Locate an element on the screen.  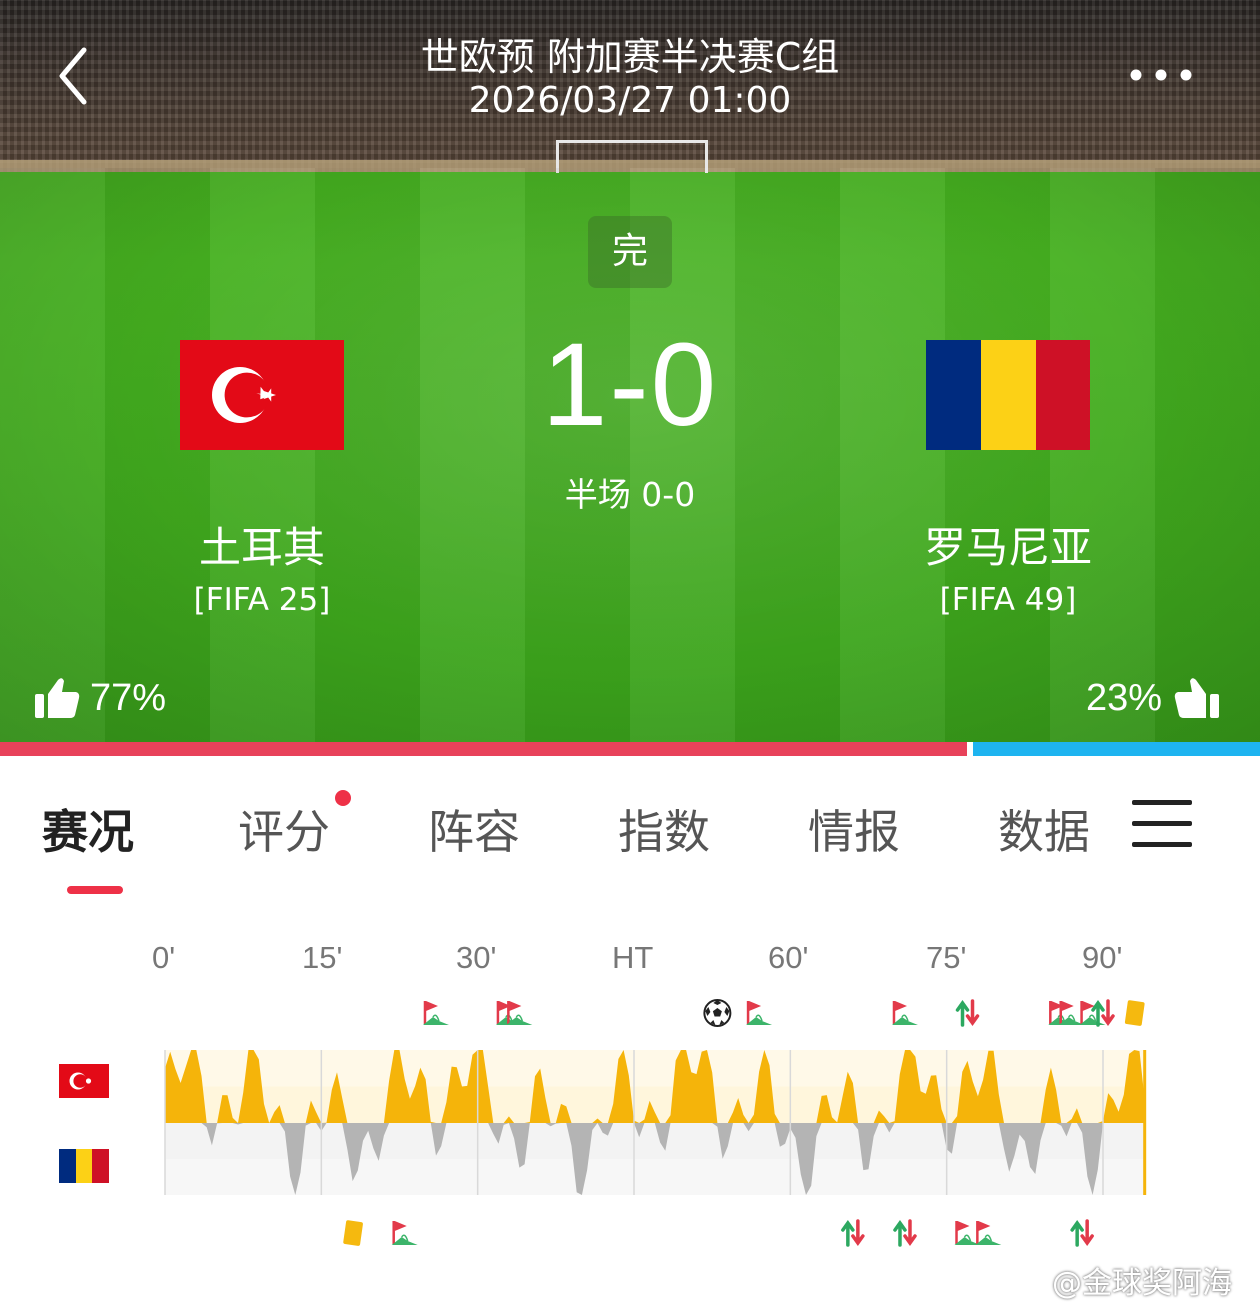
tick-label: 75' is located at coordinates (946, 957).